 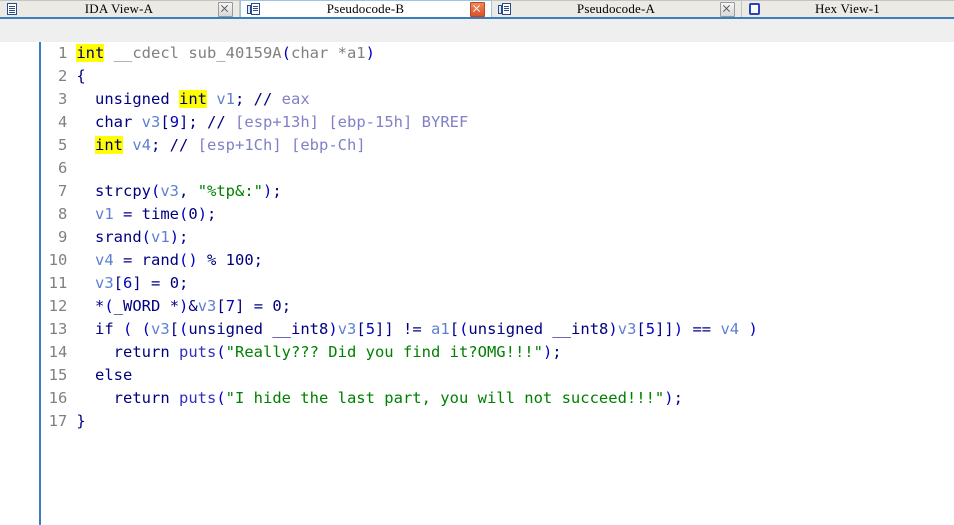 I want to click on tab-pseudocode-b: Pseudocode-B, so click(x=366, y=8).